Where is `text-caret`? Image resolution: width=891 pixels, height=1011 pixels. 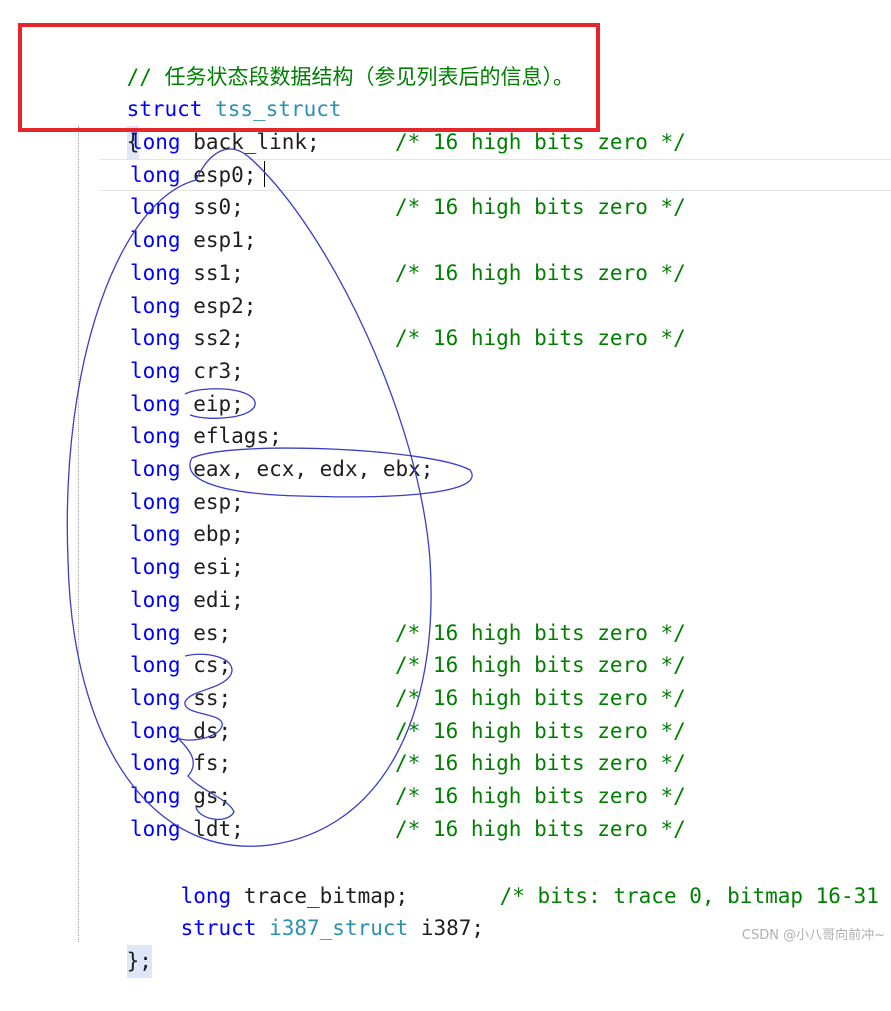
text-caret is located at coordinates (264, 174).